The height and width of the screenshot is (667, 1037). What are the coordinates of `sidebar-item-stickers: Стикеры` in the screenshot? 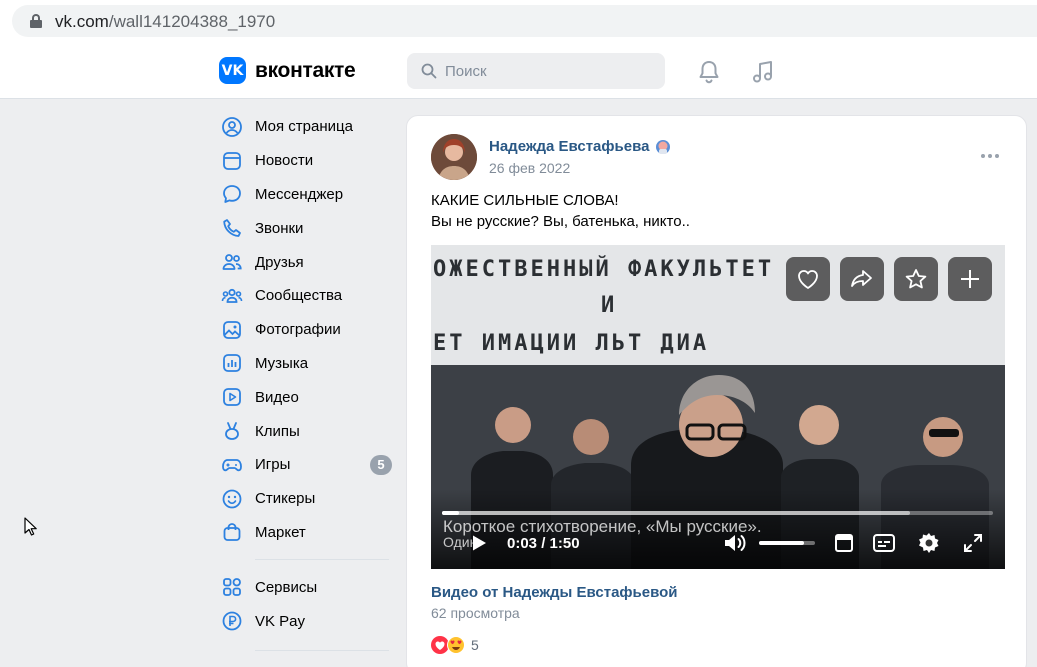 It's located at (306, 499).